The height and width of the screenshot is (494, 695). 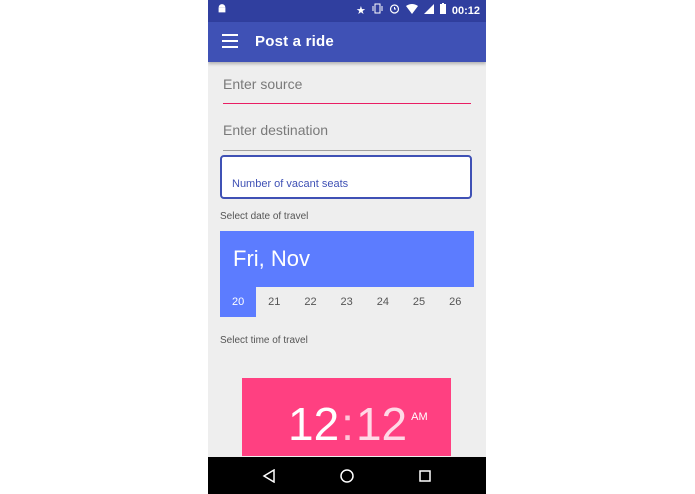 I want to click on alarm-icon, so click(x=394, y=11).